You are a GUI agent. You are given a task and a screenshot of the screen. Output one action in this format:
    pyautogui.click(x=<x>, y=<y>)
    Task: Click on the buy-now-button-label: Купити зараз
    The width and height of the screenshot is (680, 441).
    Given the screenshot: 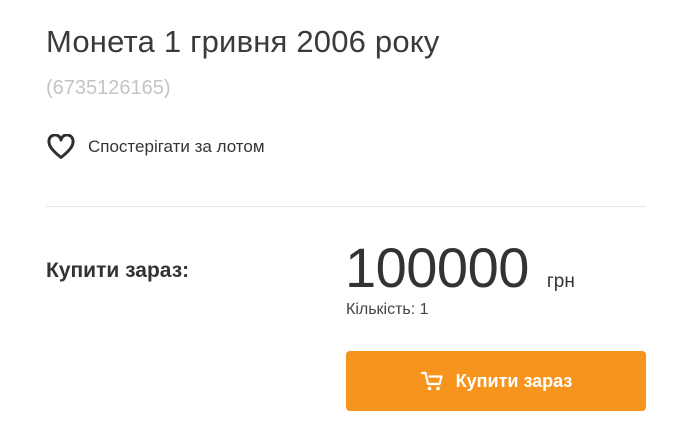 What is the action you would take?
    pyautogui.click(x=514, y=380)
    